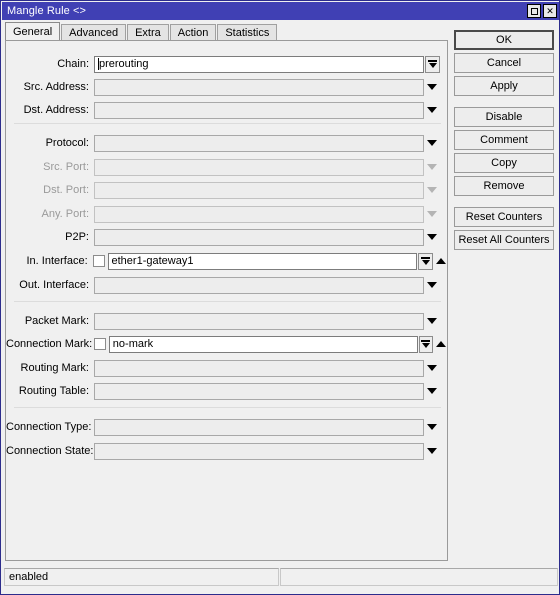  What do you see at coordinates (259, 87) in the screenshot?
I see `input-src-address` at bounding box center [259, 87].